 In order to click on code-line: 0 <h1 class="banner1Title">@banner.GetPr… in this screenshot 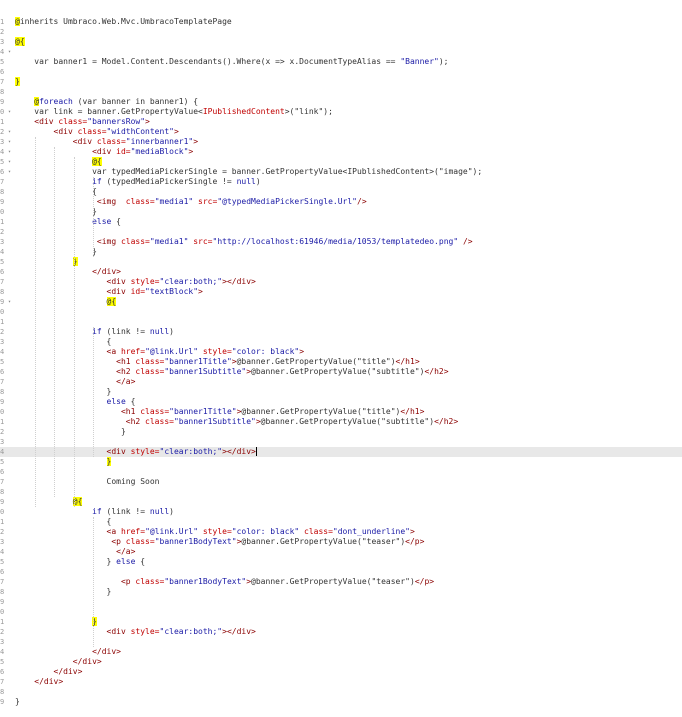, I will do `click(341, 412)`.